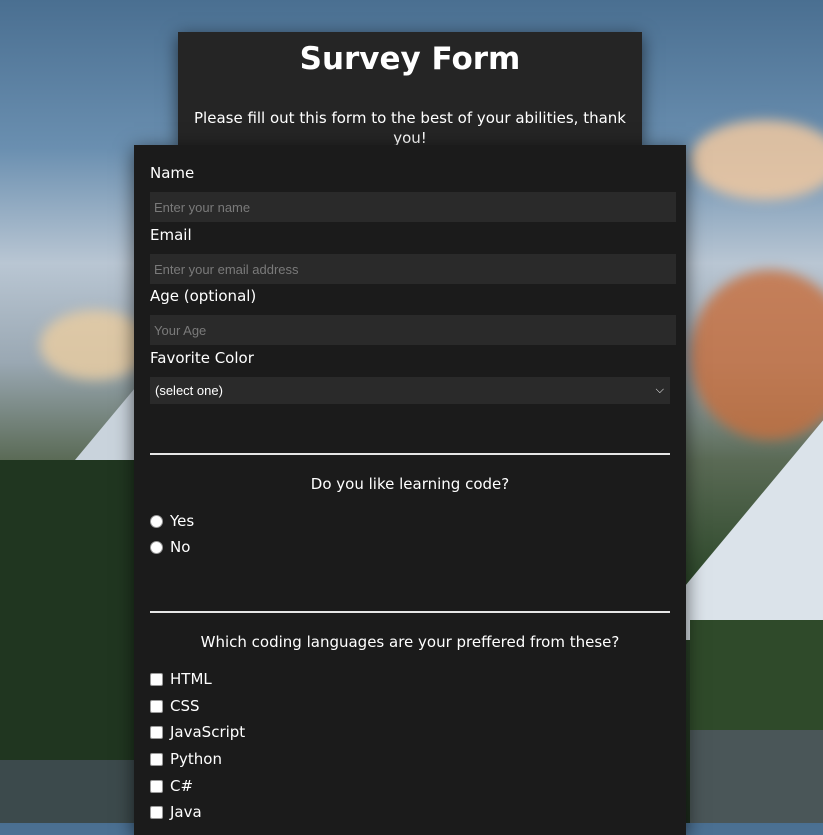  Describe the element at coordinates (413, 269) in the screenshot. I see `email-input` at that location.